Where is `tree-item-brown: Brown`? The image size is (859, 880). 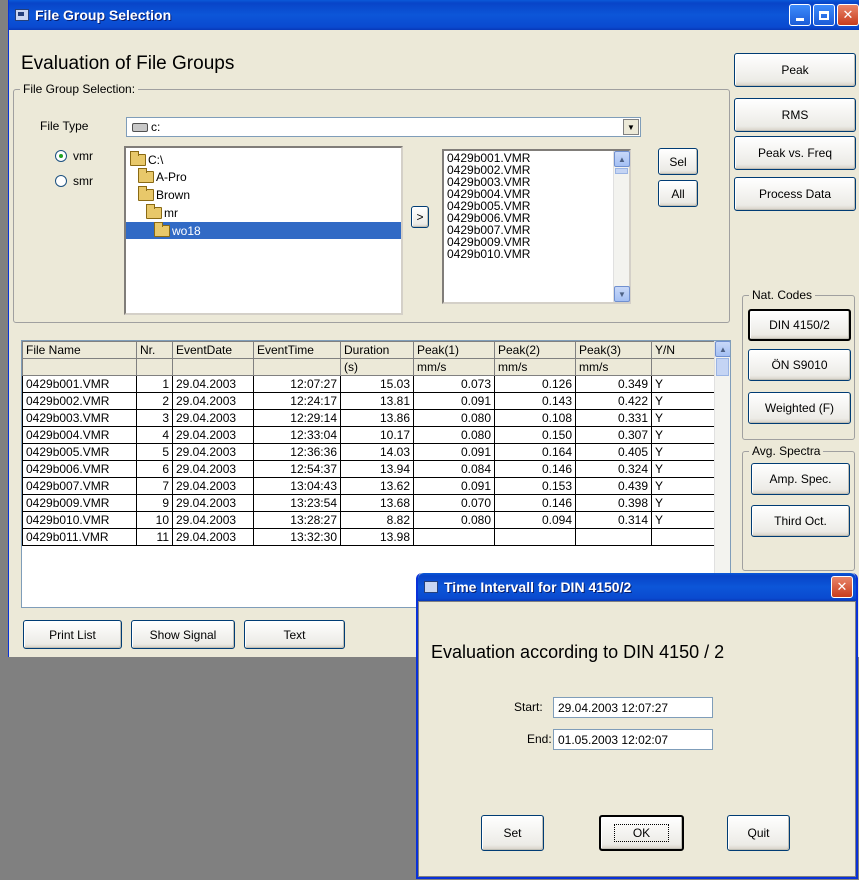
tree-item-brown: Brown is located at coordinates (164, 194).